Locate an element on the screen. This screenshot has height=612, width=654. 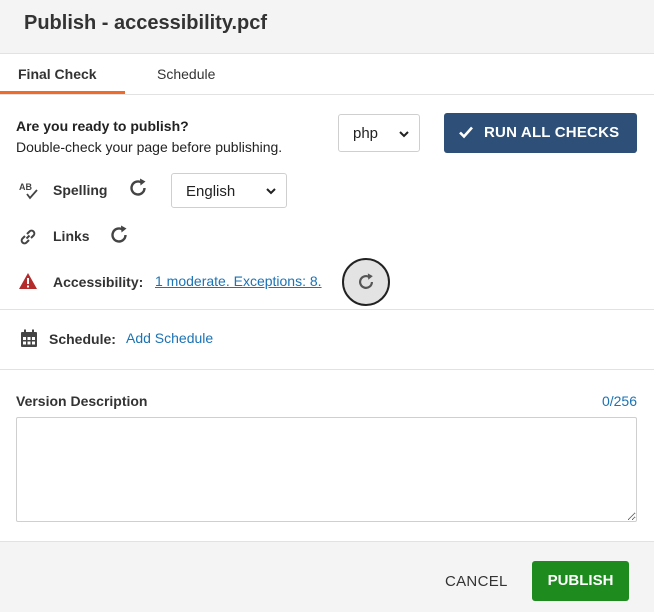
links-label: Links is located at coordinates (71, 236).